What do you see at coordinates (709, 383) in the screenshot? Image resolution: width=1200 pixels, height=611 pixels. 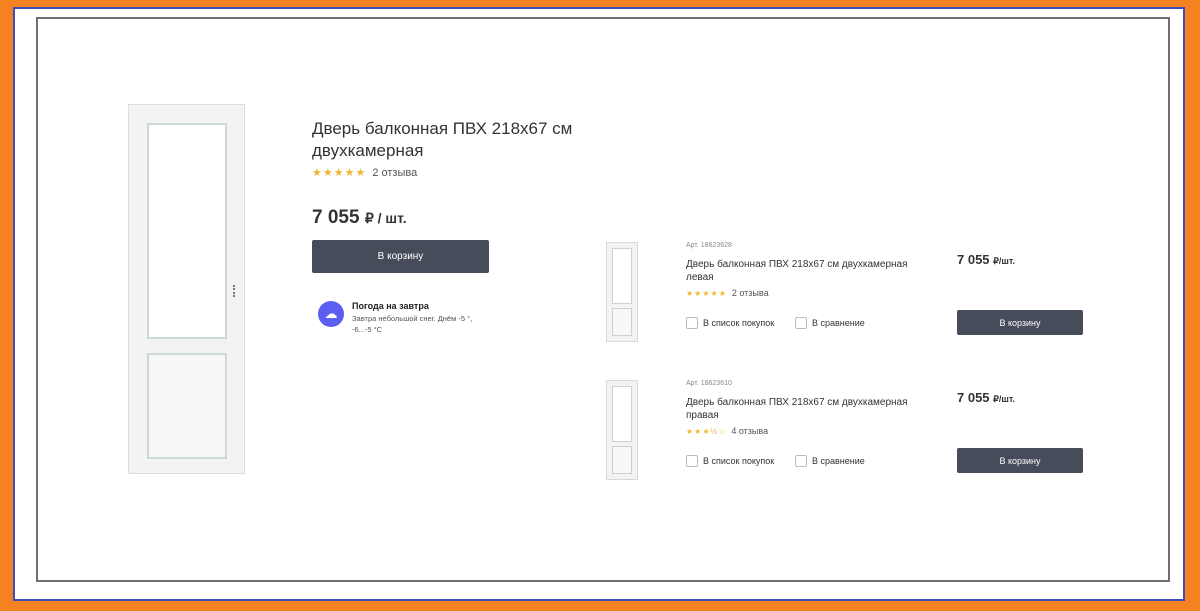 I see `variant-article: Арт. 18623610` at bounding box center [709, 383].